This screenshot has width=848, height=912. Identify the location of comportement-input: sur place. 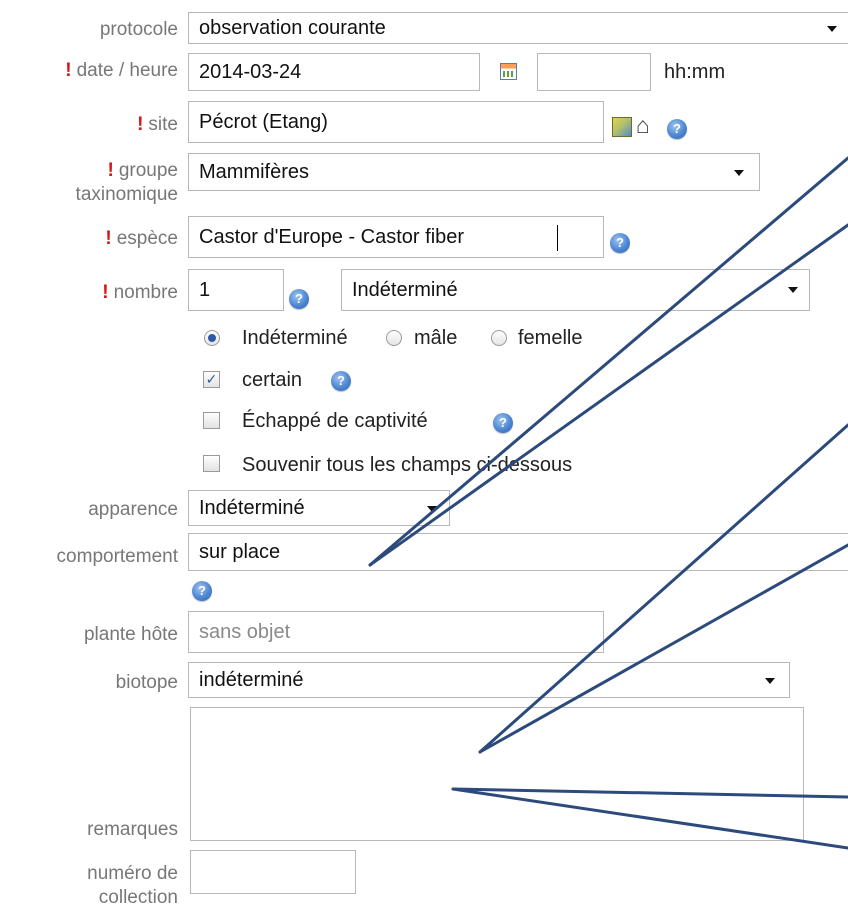
(518, 552).